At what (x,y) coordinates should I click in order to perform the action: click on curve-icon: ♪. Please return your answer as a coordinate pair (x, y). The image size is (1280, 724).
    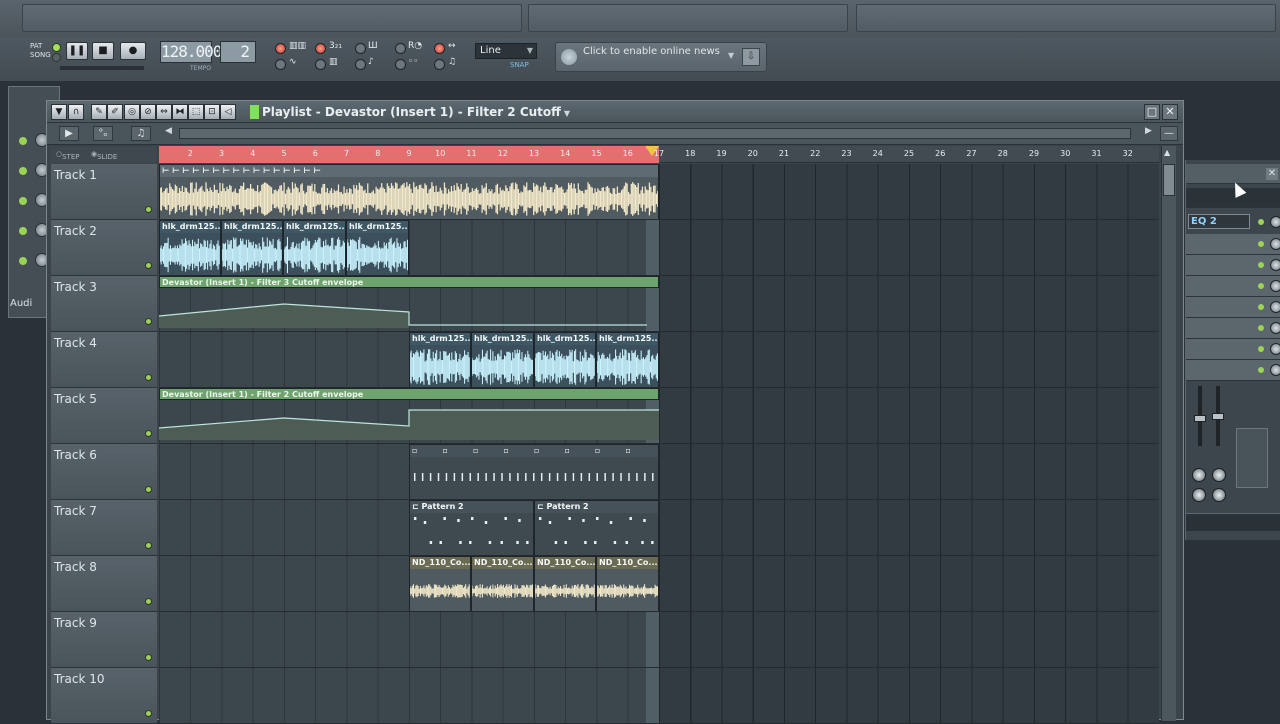
    Looking at the image, I should click on (371, 62).